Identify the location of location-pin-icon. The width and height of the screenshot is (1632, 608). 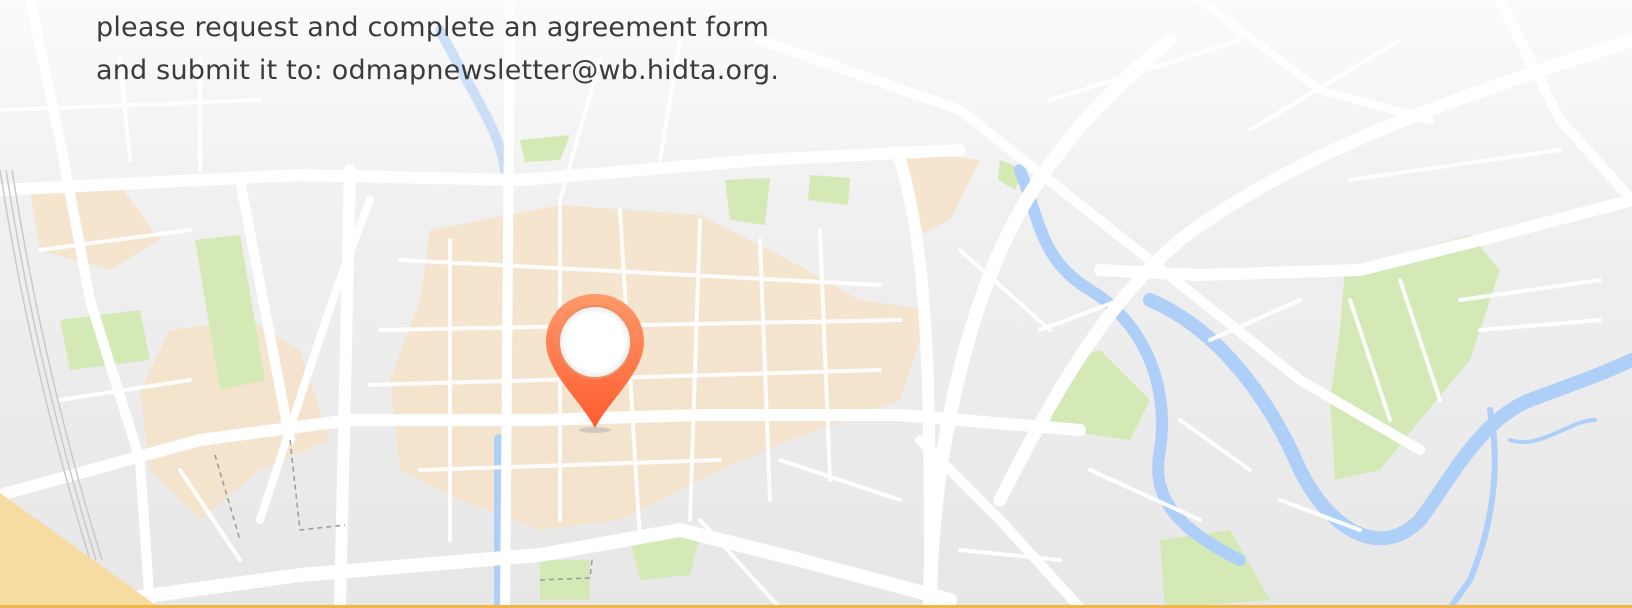
(595, 363).